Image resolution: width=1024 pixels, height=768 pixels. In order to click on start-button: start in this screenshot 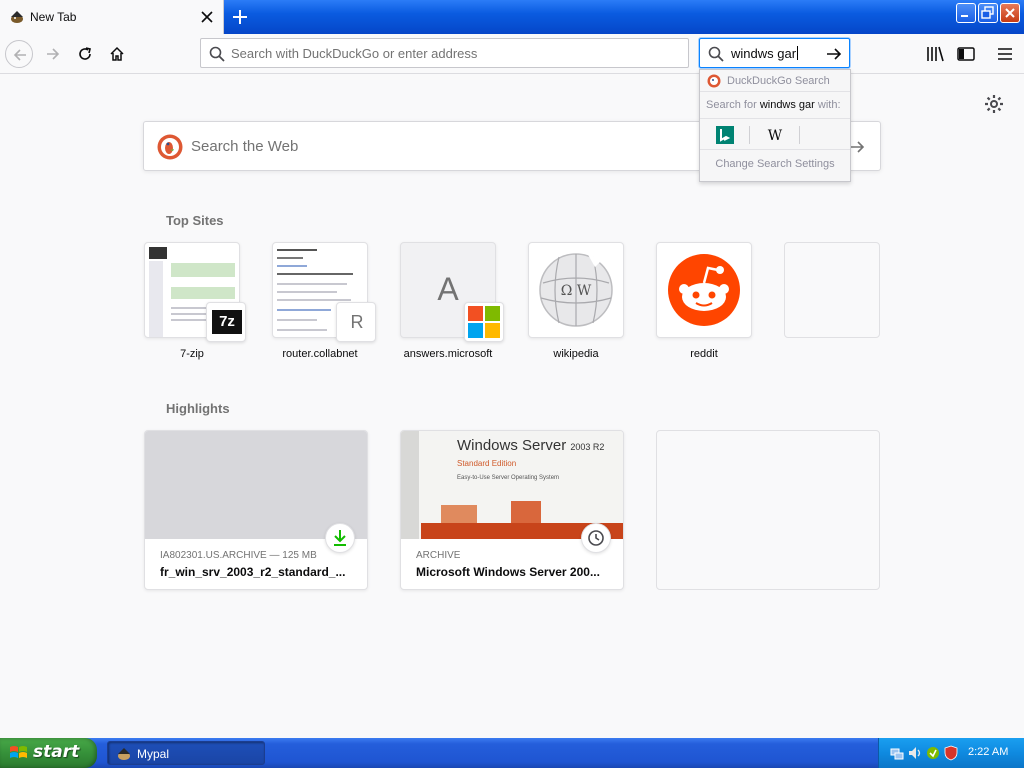, I will do `click(48, 753)`.